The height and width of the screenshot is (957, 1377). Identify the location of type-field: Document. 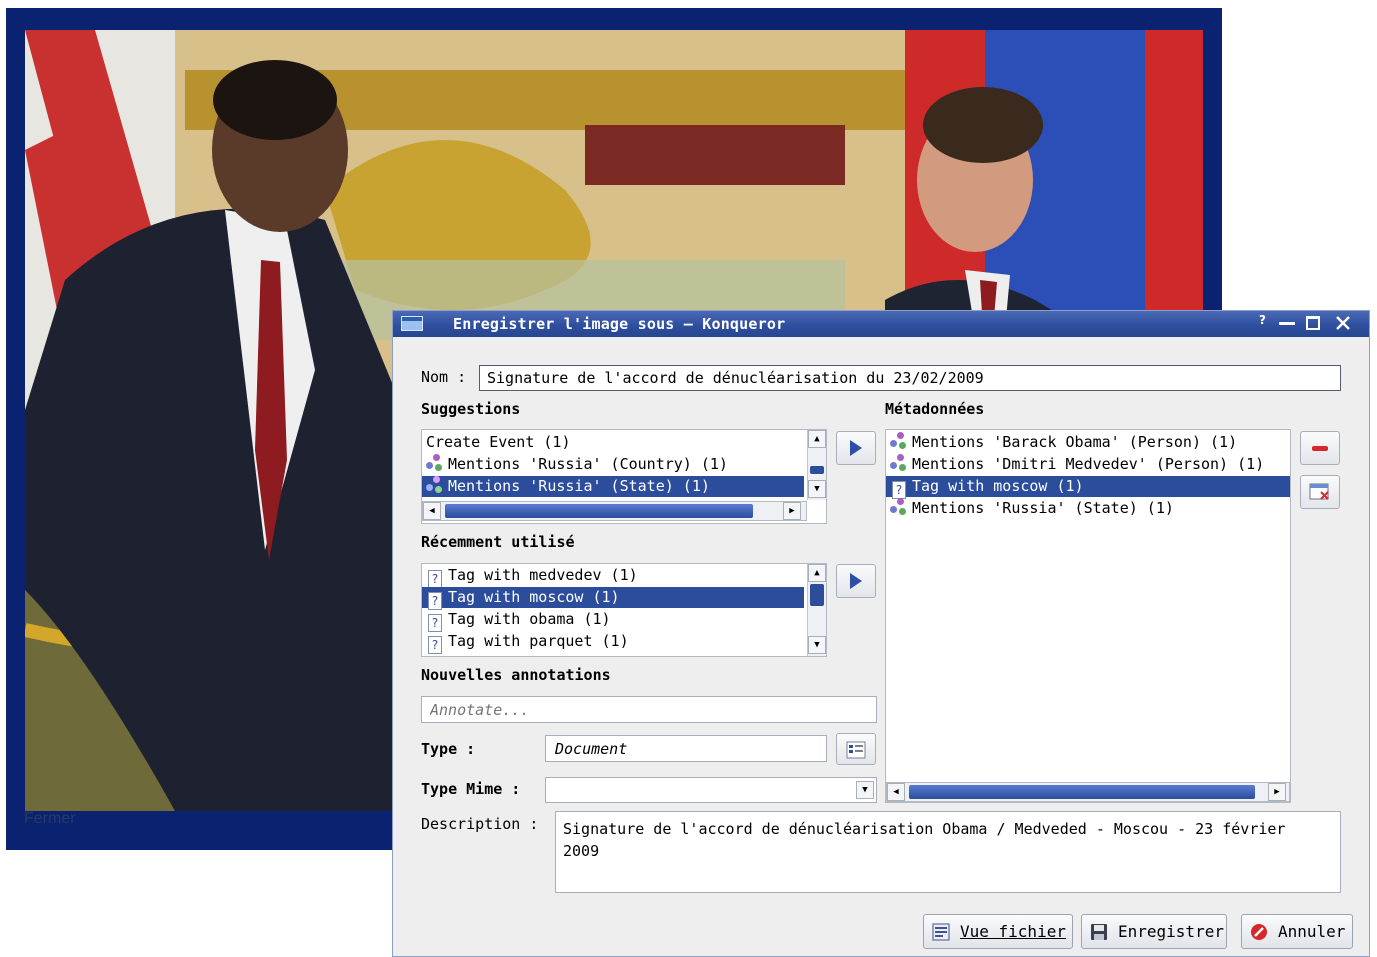
(686, 748).